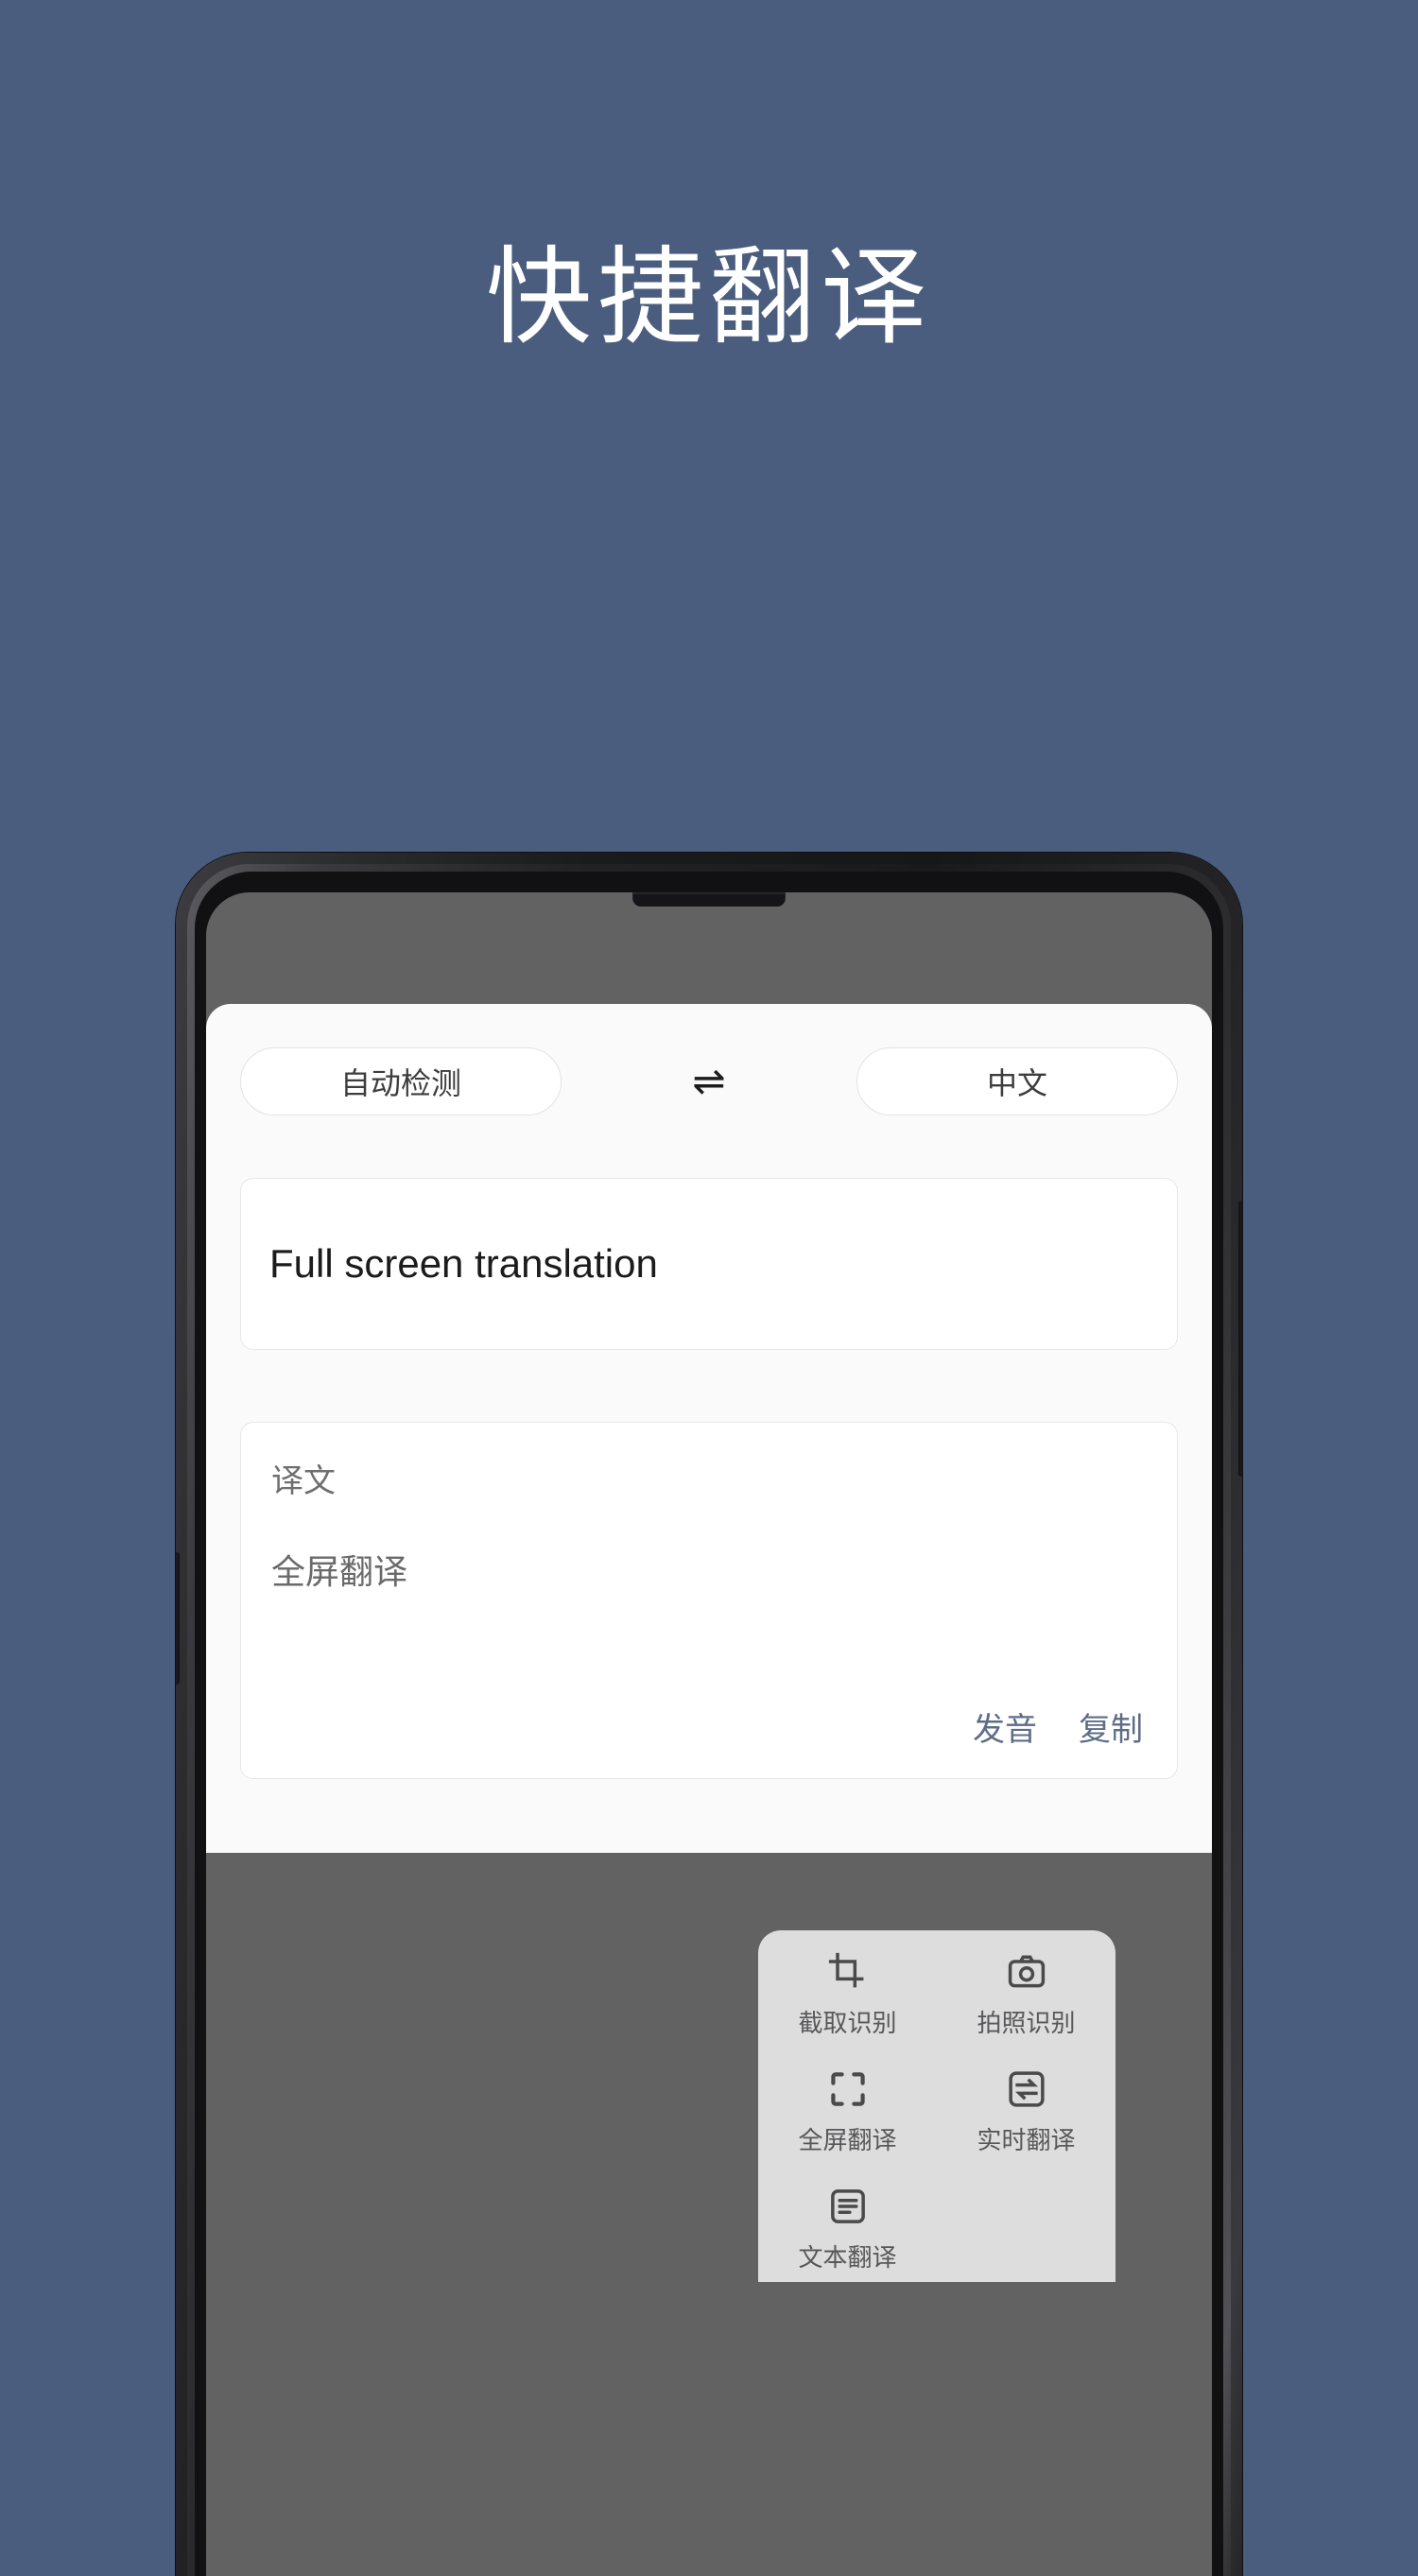  What do you see at coordinates (1026, 2023) in the screenshot?
I see `quick-action-label: 拍照识别` at bounding box center [1026, 2023].